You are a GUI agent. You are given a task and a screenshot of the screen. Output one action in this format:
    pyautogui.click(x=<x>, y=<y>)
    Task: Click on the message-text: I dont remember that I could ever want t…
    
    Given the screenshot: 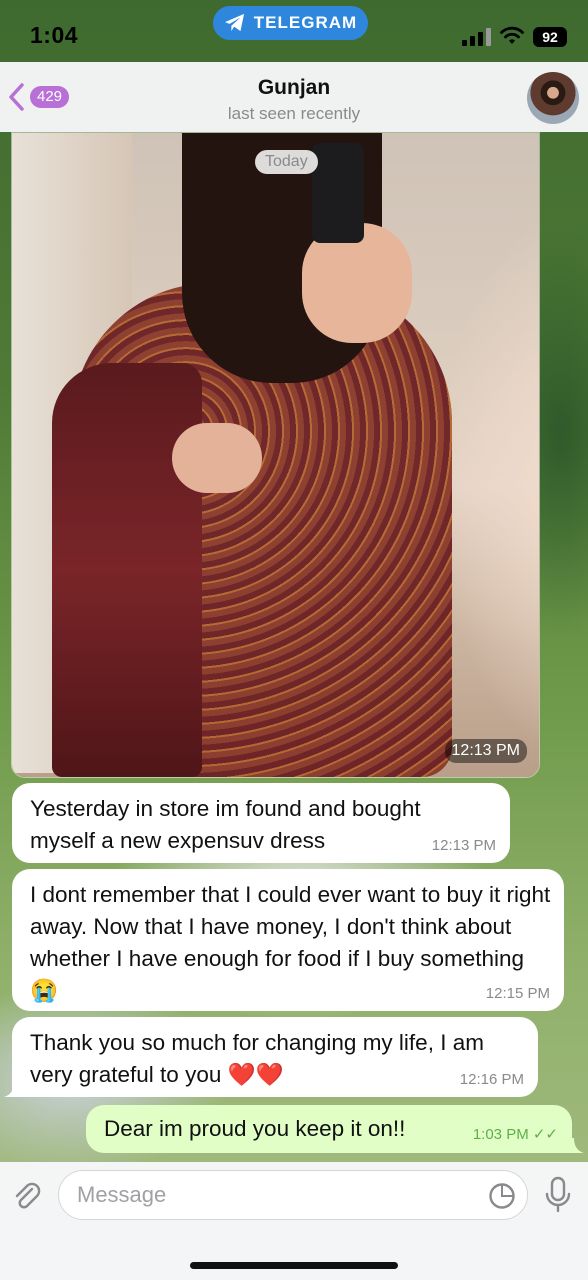 What is the action you would take?
    pyautogui.click(x=290, y=942)
    